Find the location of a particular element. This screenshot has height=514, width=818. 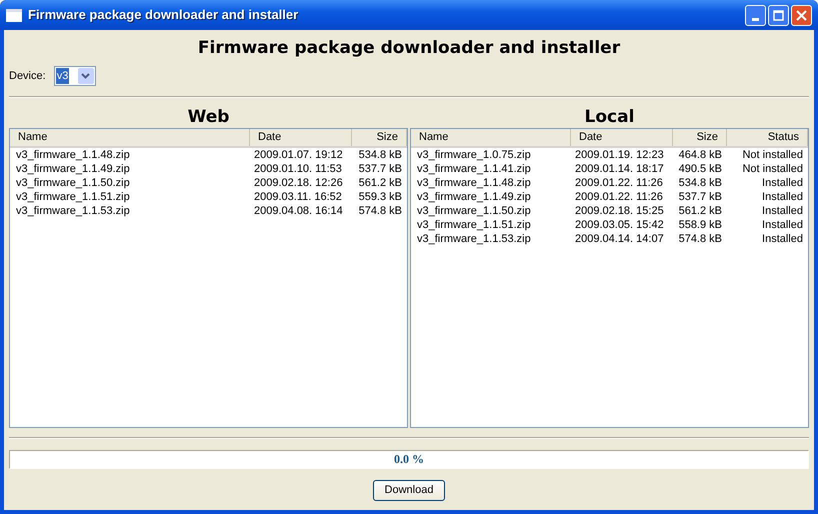

table-cell-text: 2009.01.14. 18:17 is located at coordinates (619, 169).